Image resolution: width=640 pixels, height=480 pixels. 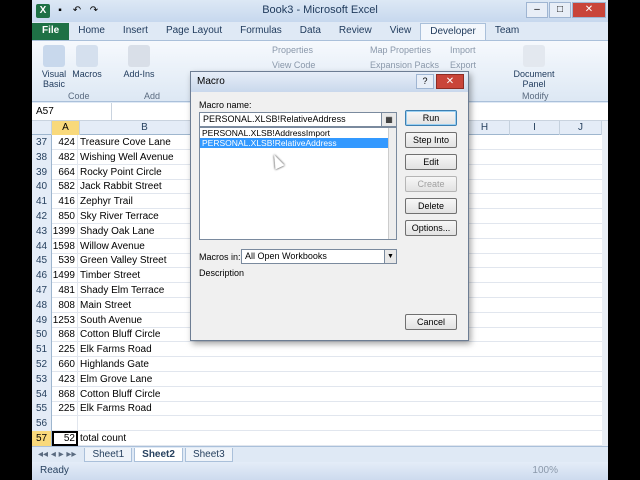 What do you see at coordinates (42, 364) in the screenshot?
I see `row-header: 52` at bounding box center [42, 364].